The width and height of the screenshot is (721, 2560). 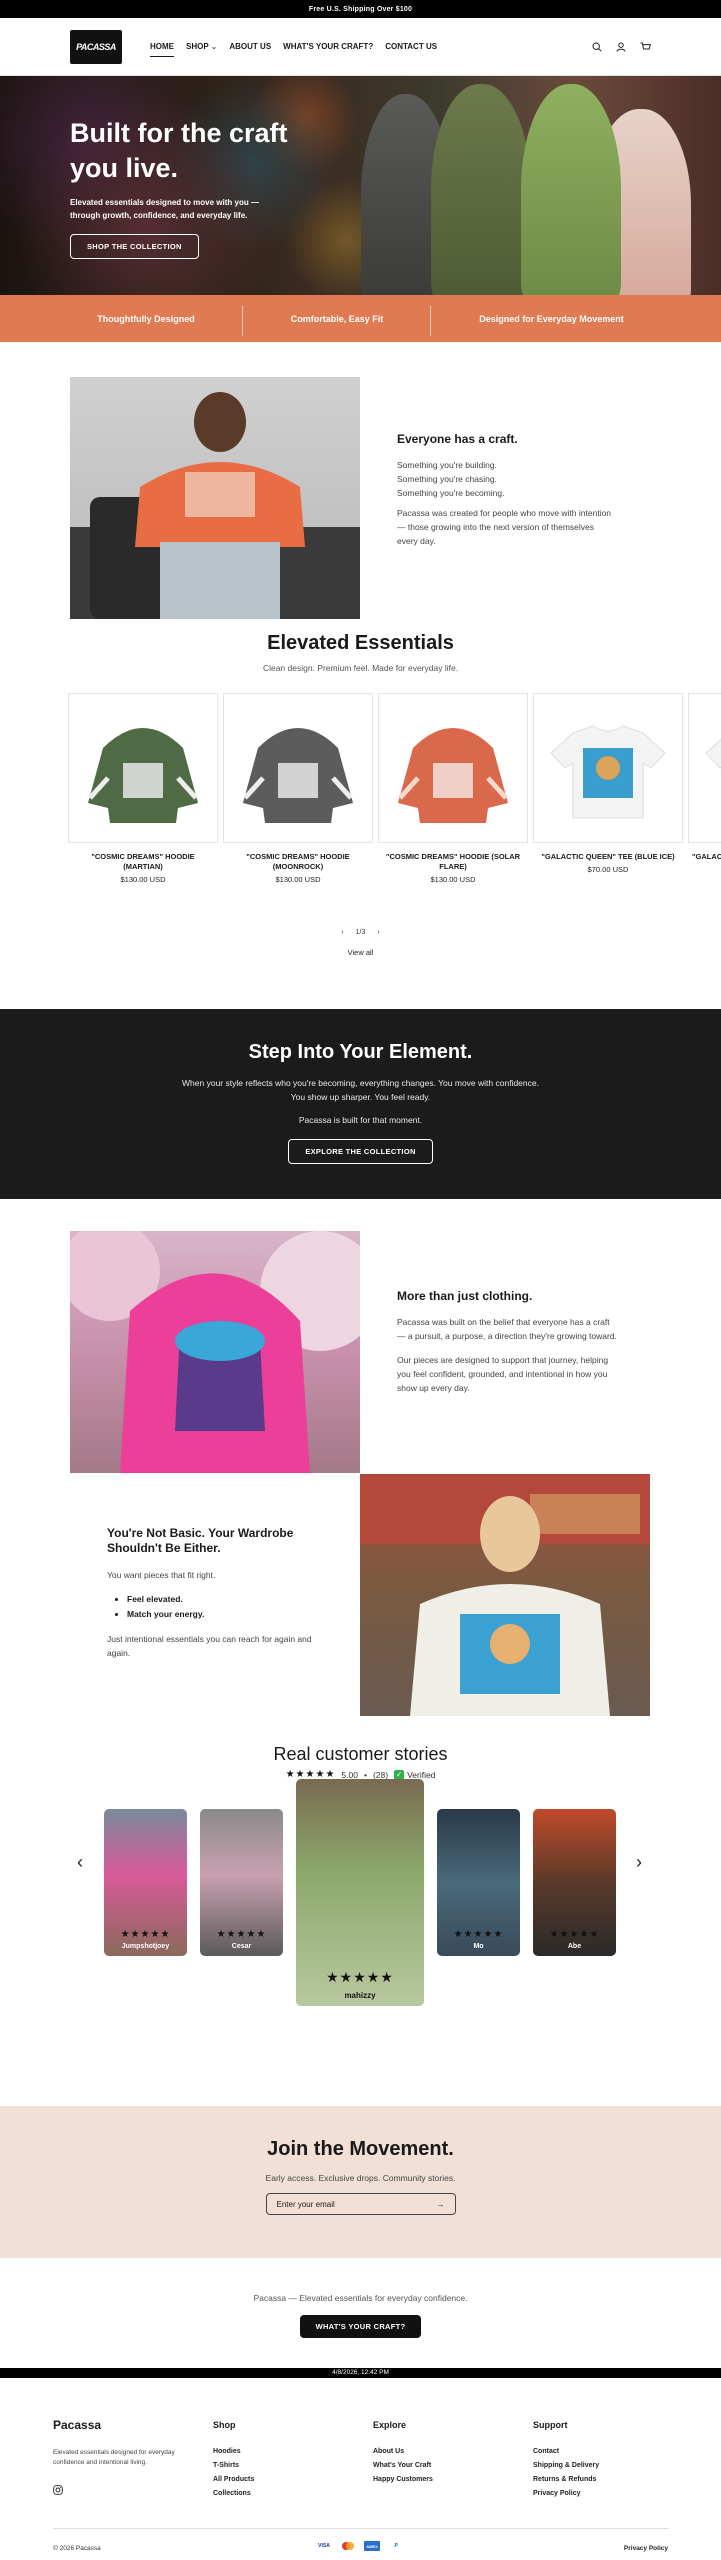 I want to click on footer-link: About Us, so click(x=403, y=2451).